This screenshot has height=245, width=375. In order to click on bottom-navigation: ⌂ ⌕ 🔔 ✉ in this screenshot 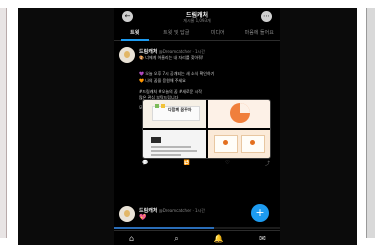, I will do `click(197, 237)`.